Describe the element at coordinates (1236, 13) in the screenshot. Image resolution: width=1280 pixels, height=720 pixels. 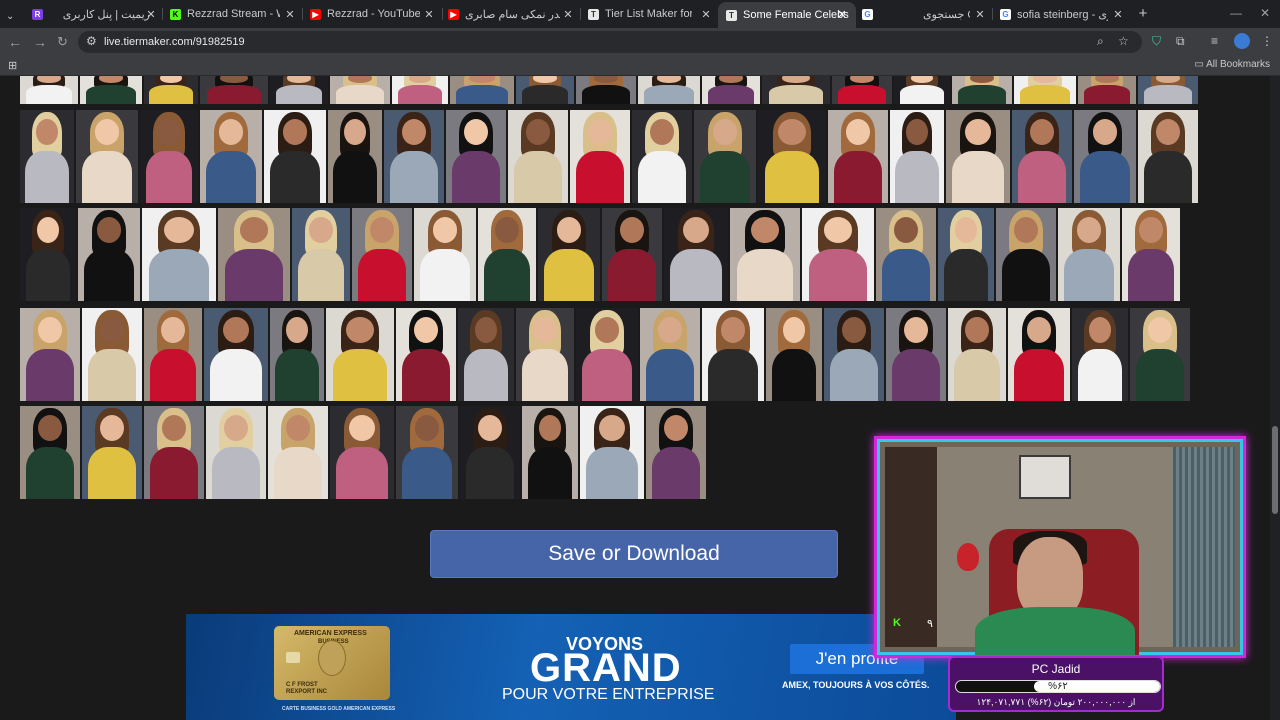
I see `minimize-icon: —` at that location.